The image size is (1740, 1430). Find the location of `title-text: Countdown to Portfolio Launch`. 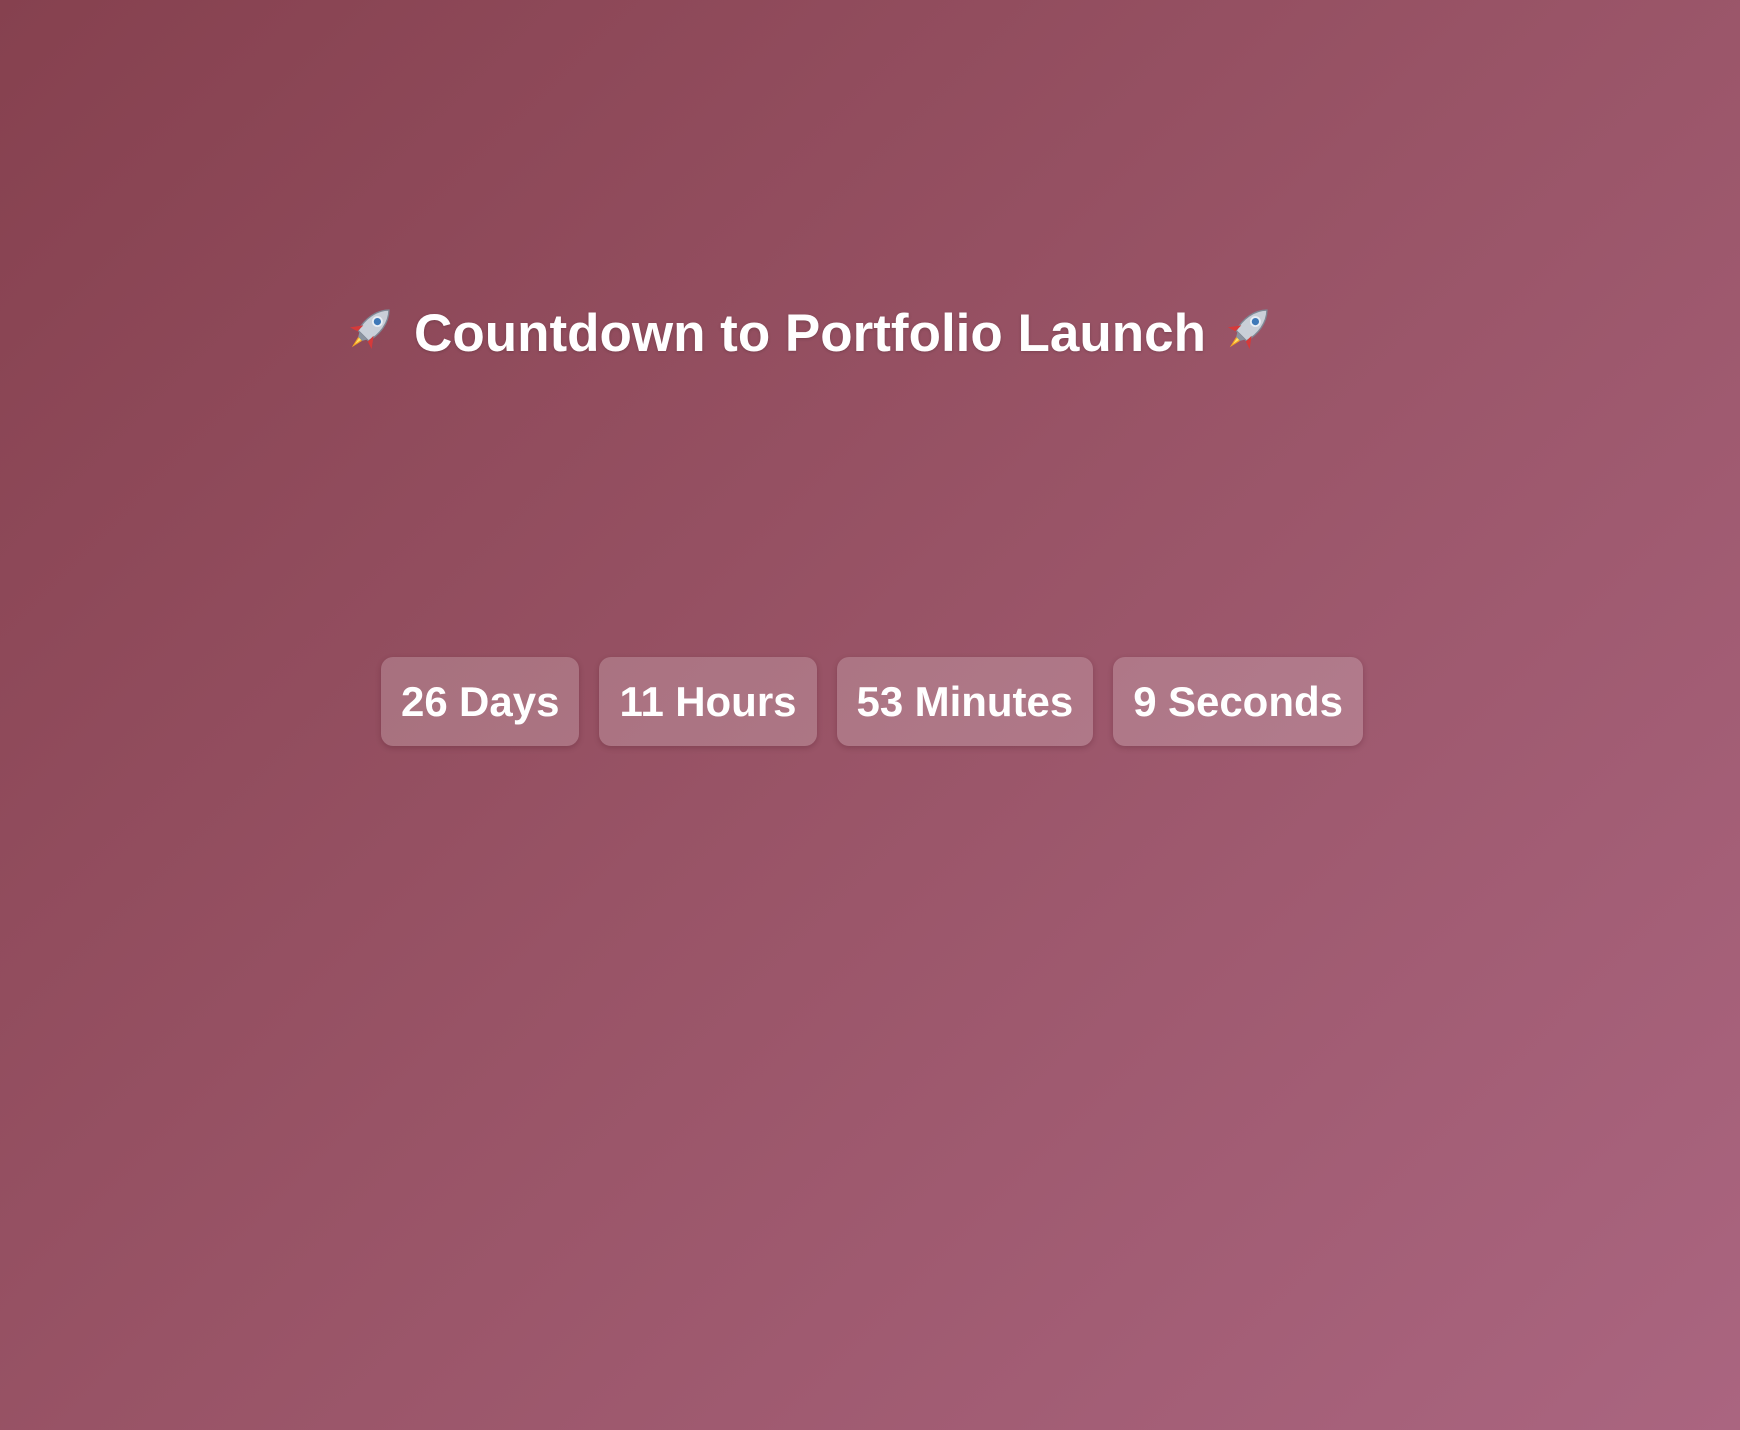

title-text: Countdown to Portfolio Launch is located at coordinates (810, 333).